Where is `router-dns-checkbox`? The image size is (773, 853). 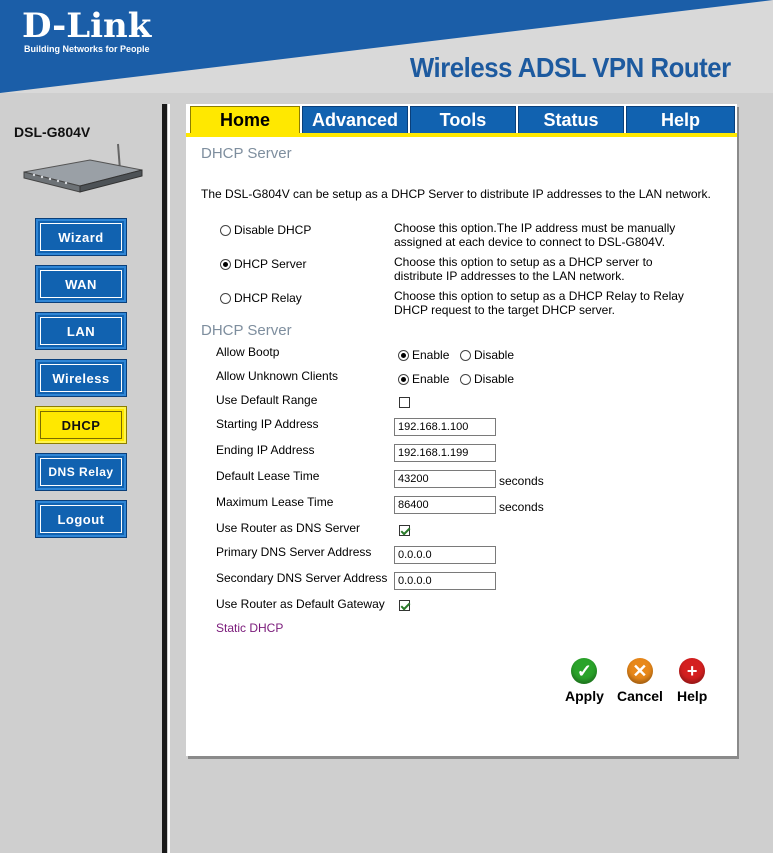
router-dns-checkbox is located at coordinates (404, 530).